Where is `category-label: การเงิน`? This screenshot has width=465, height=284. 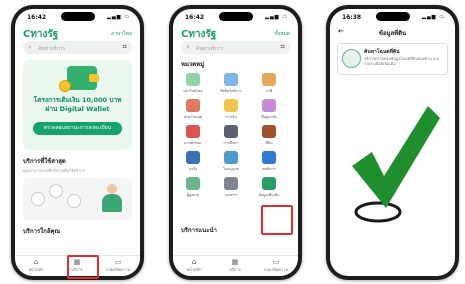 category-label: การเงิน is located at coordinates (231, 117).